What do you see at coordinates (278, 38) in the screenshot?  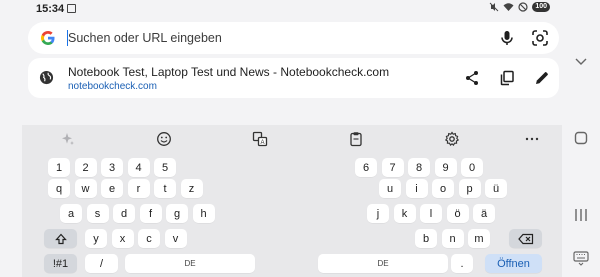 I see `url-input` at bounding box center [278, 38].